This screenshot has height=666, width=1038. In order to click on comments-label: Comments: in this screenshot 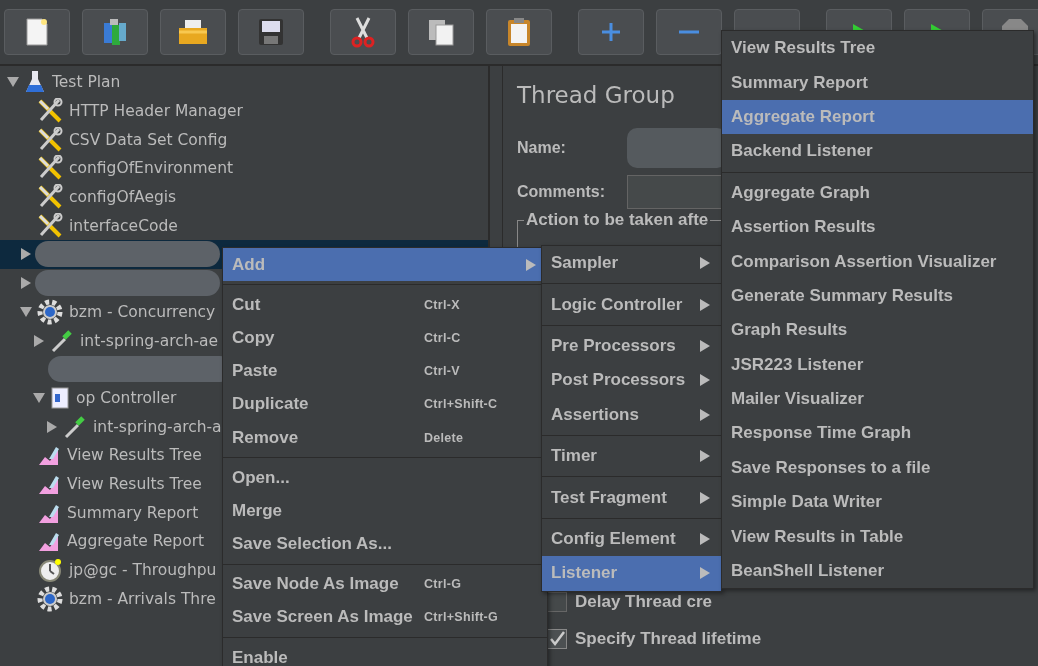, I will do `click(561, 192)`.